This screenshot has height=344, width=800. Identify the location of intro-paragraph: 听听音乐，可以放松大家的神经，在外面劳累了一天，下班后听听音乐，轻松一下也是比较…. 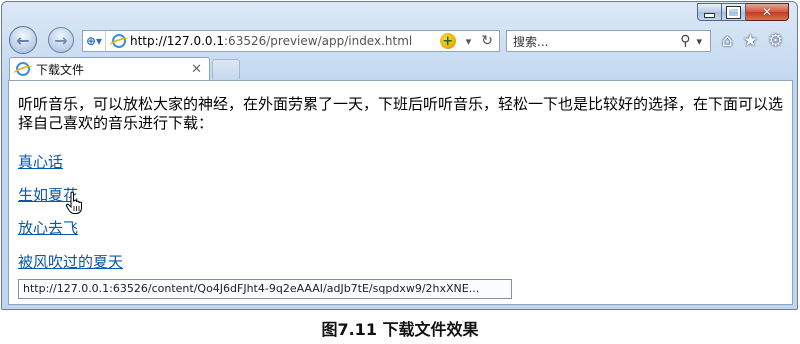
(401, 114).